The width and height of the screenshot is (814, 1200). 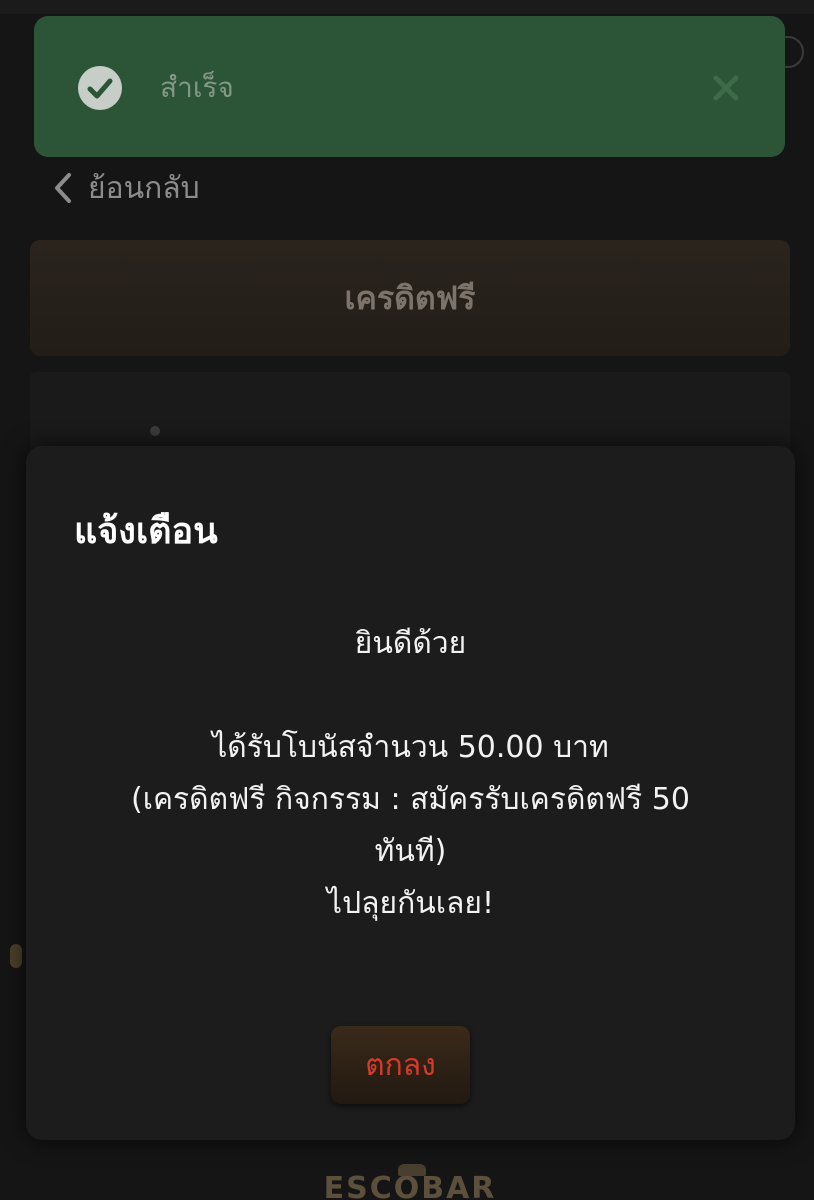 I want to click on top-bar, so click(x=407, y=7).